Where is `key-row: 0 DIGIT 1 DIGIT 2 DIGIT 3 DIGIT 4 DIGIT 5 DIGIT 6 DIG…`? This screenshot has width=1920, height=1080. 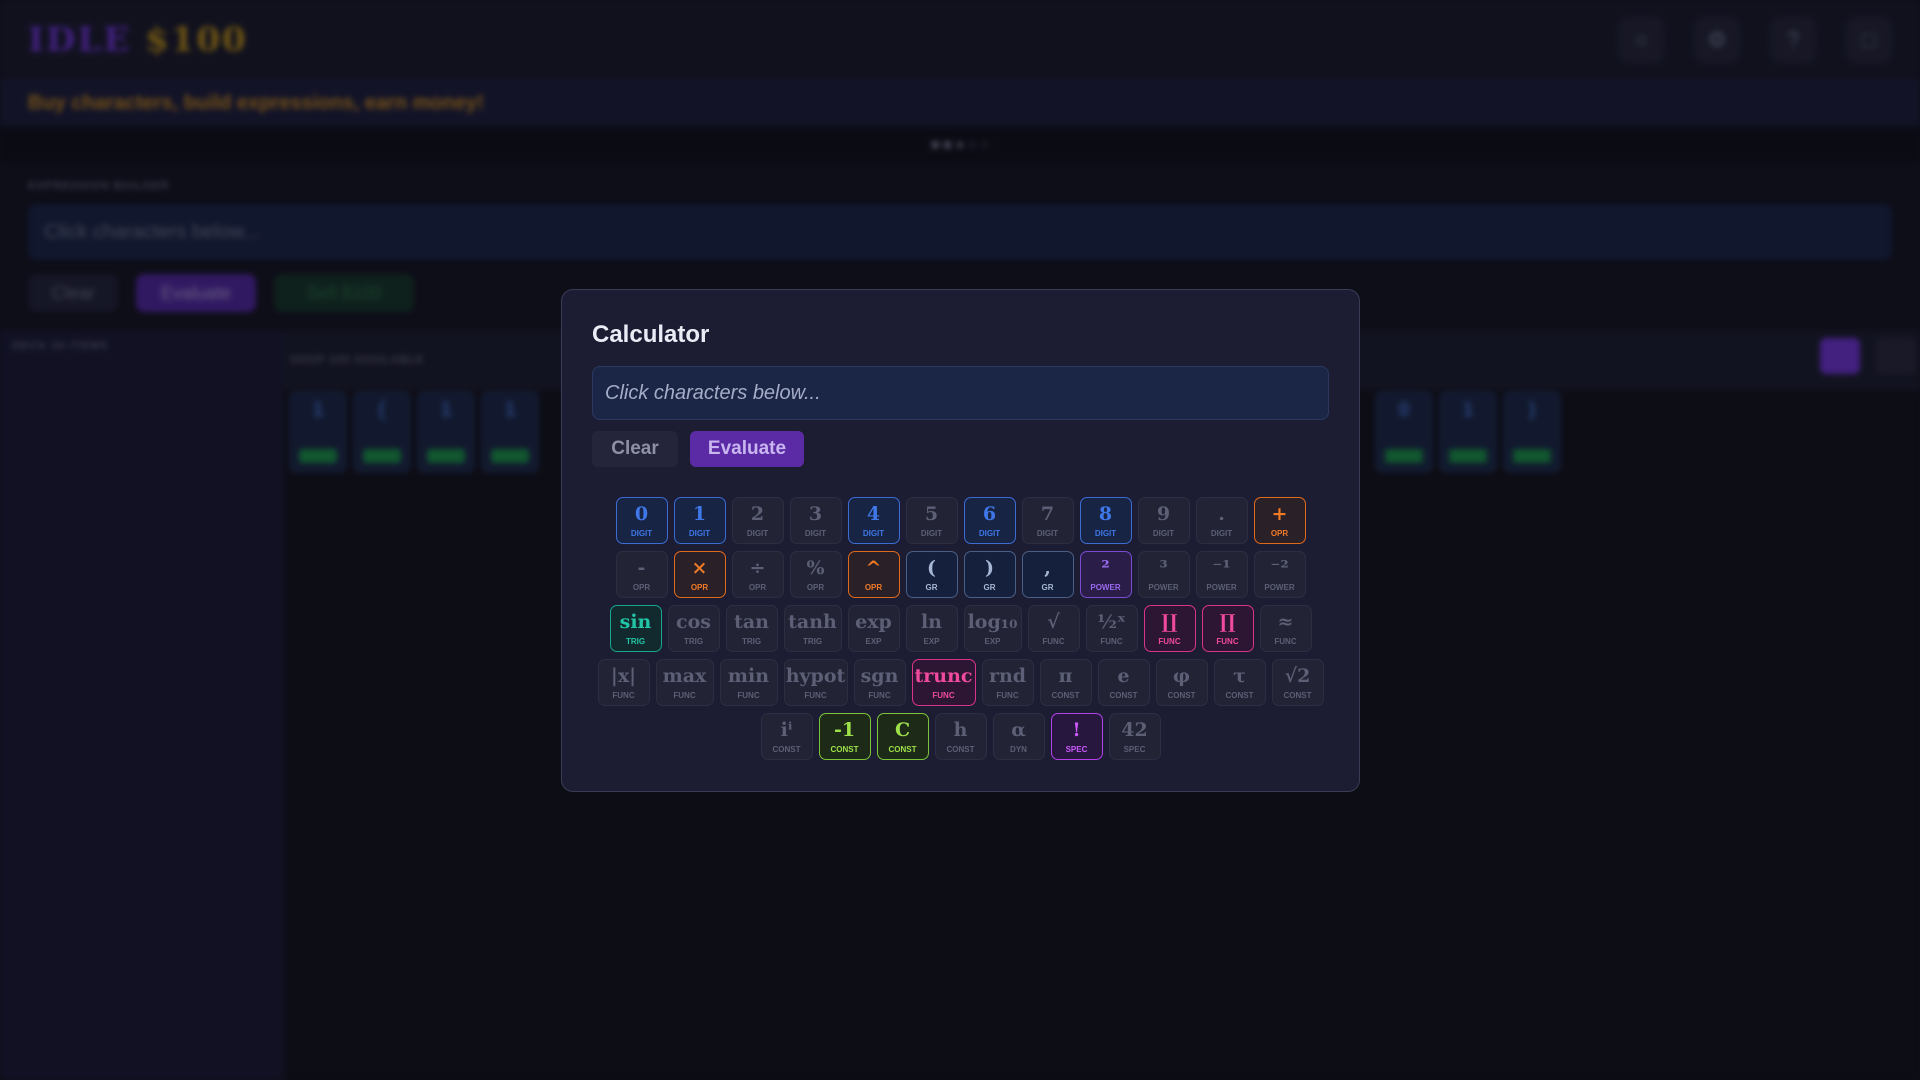
key-row: 0 DIGIT 1 DIGIT 2 DIGIT 3 DIGIT 4 DIGIT 5 DIGIT 6 DIG… is located at coordinates (960, 520).